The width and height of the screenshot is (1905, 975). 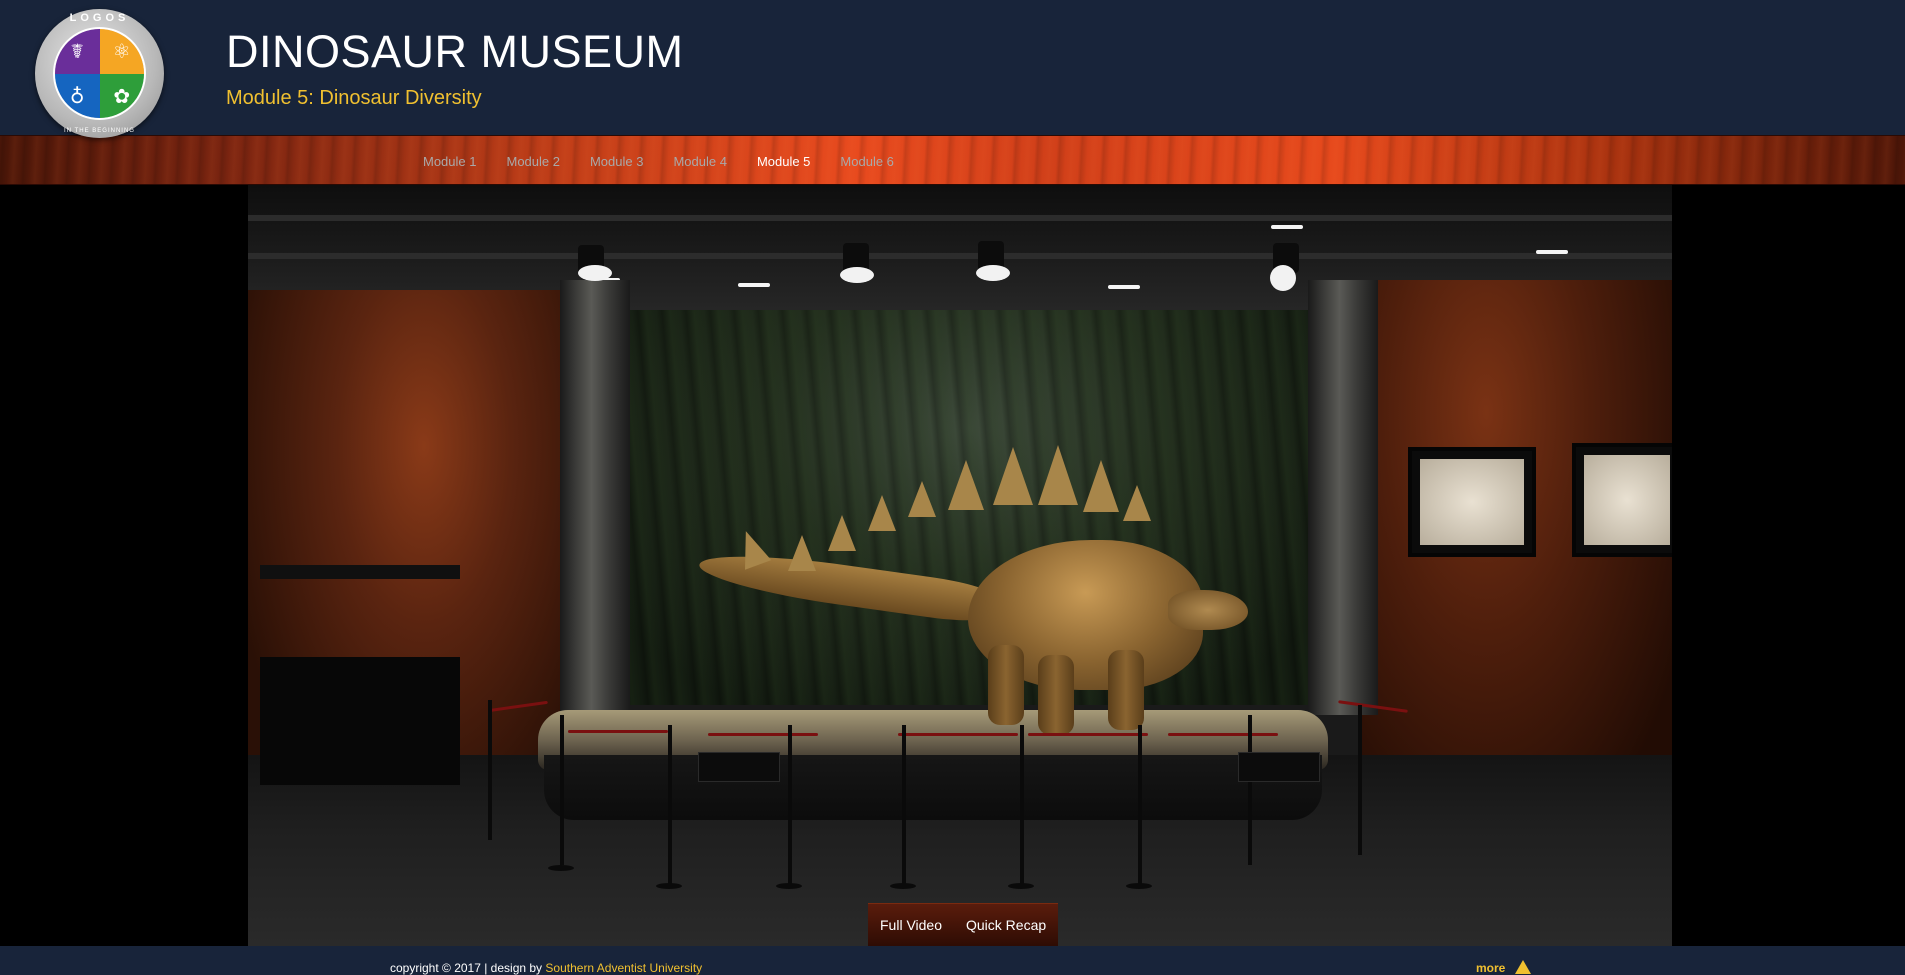 I want to click on logo-ring-text-top: LOGOS, so click(x=99, y=18).